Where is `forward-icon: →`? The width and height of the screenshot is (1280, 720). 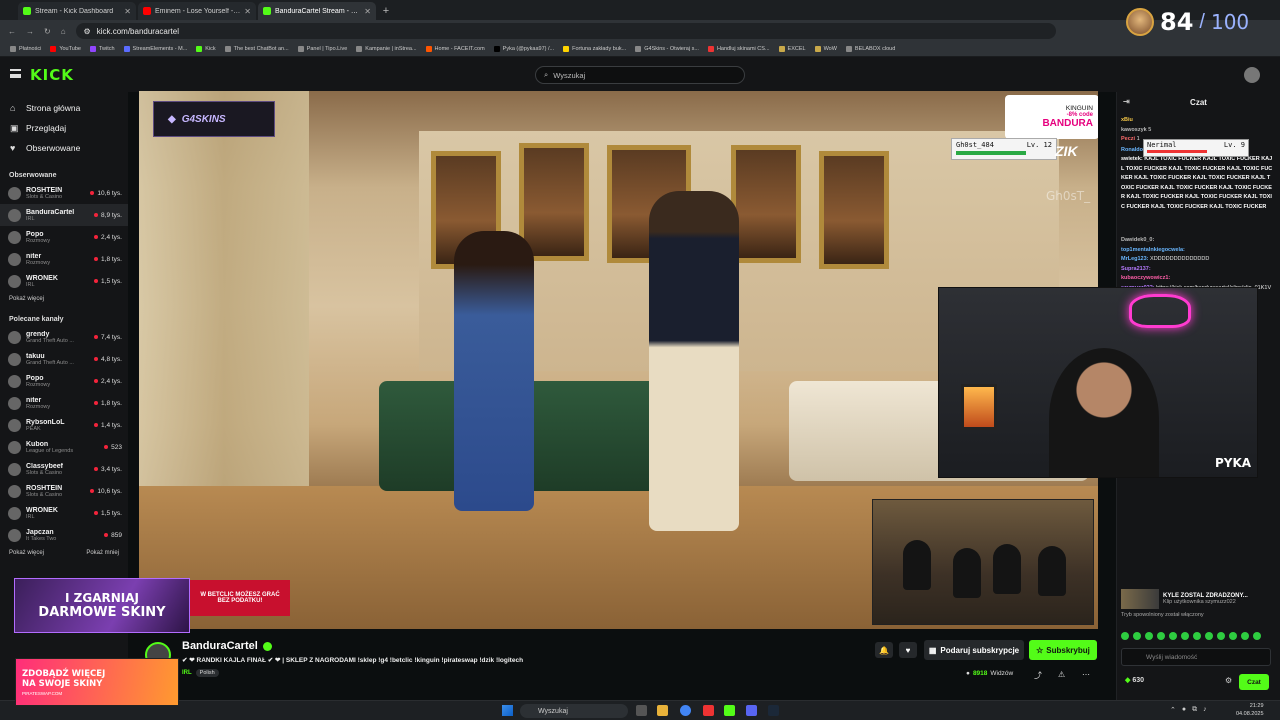
forward-icon: → is located at coordinates (30, 31).